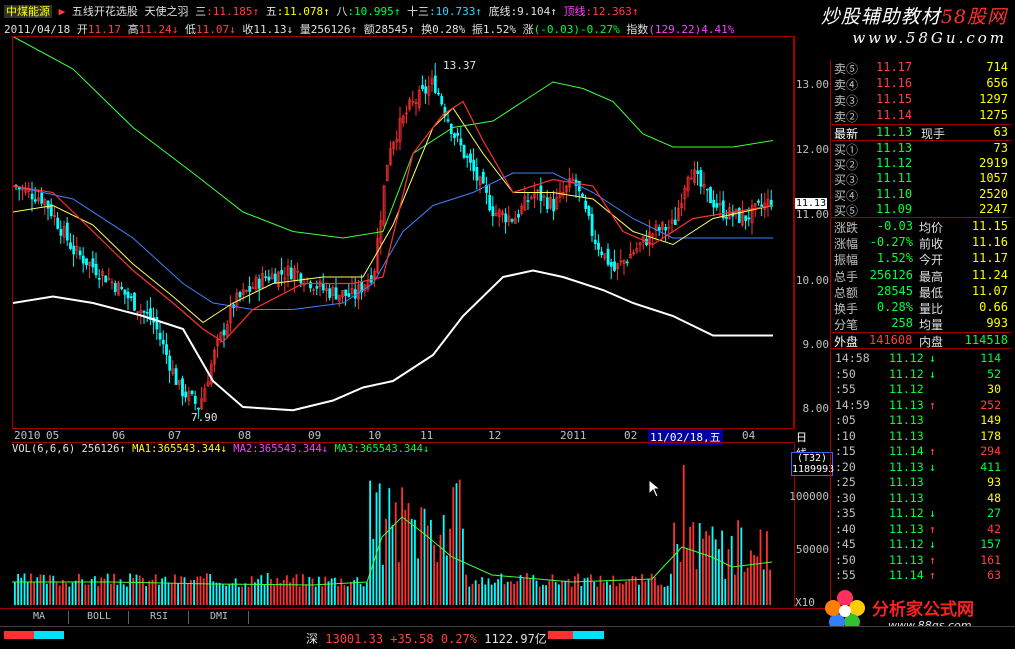 The image size is (1015, 649). Describe the element at coordinates (921, 195) in the screenshot. I see `bid-row: 买④ 11.10 2520` at that location.